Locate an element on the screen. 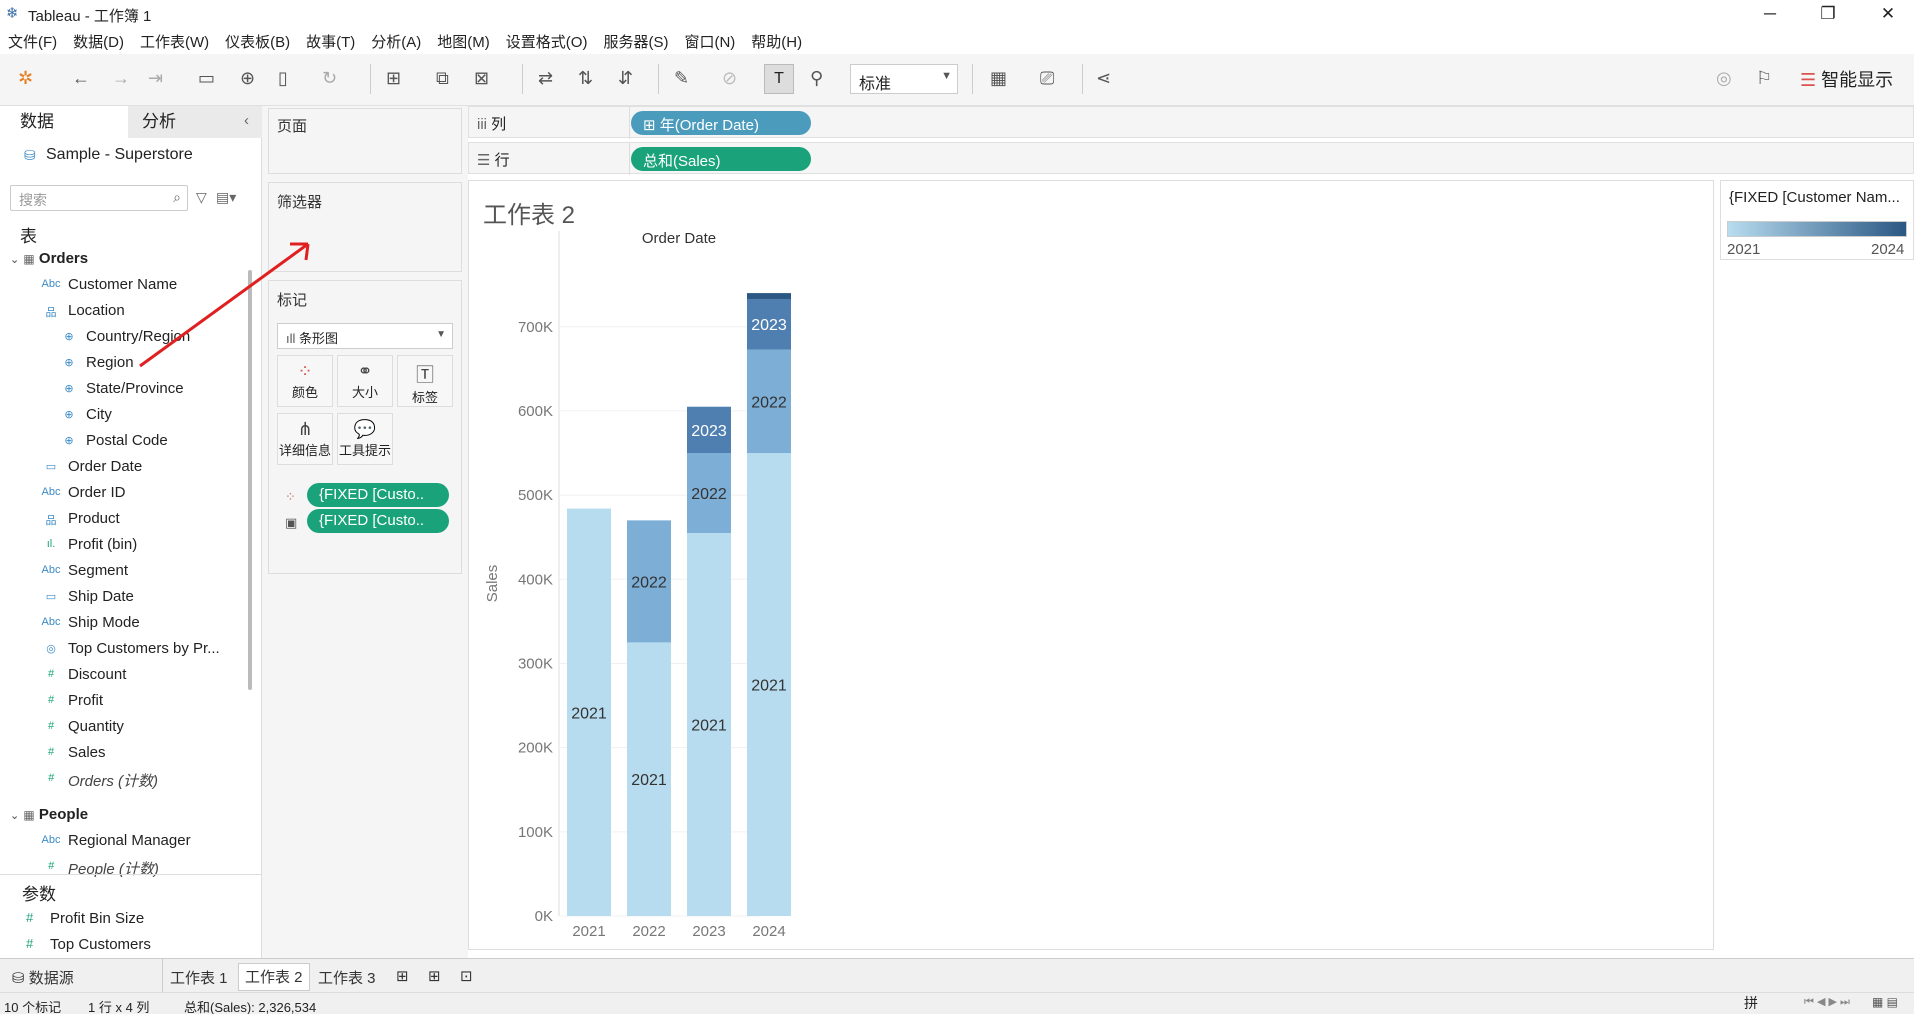 This screenshot has height=1014, width=1914. new-story-icon: ⊡ is located at coordinates (466, 976).